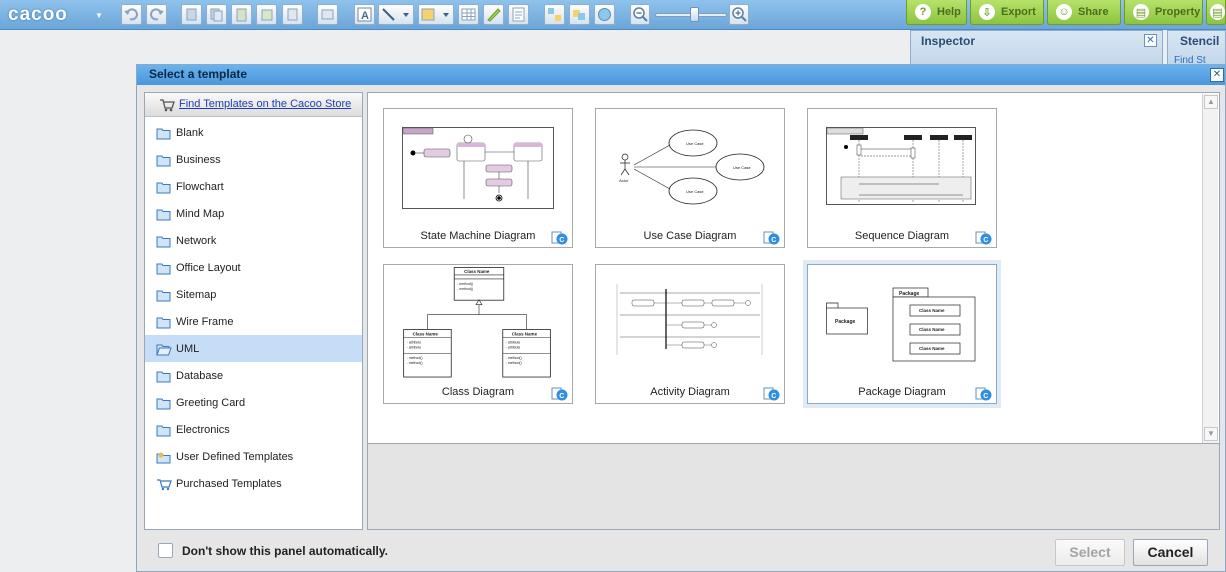 Image resolution: width=1226 pixels, height=572 pixels. Describe the element at coordinates (478, 178) in the screenshot. I see `template-card-state-machine: State Machine Diagram C` at that location.